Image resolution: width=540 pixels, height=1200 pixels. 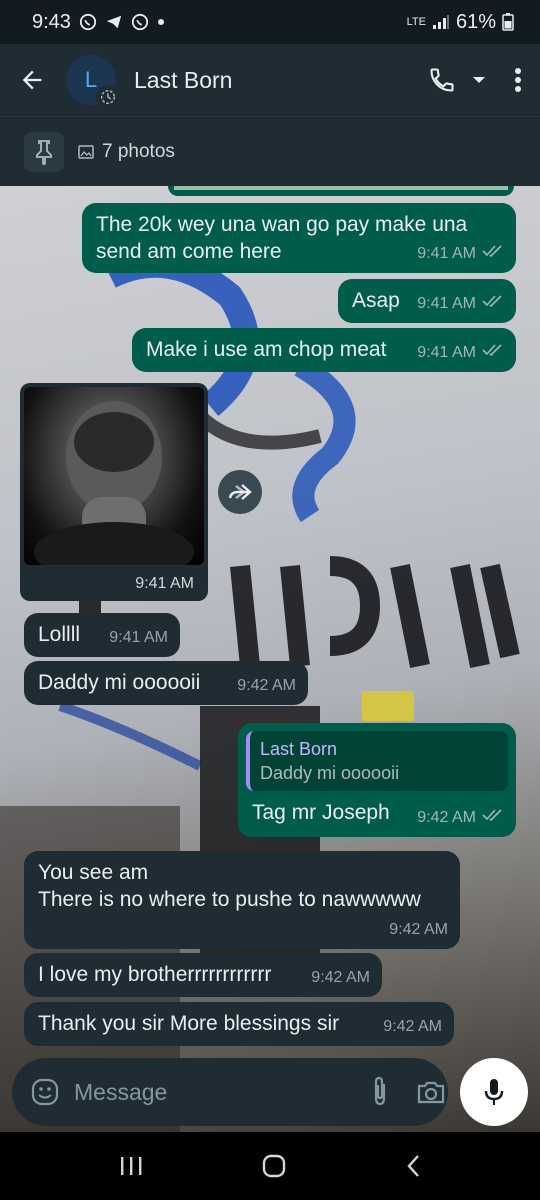 I want to click on pinned-label: 7 photos, so click(x=138, y=151).